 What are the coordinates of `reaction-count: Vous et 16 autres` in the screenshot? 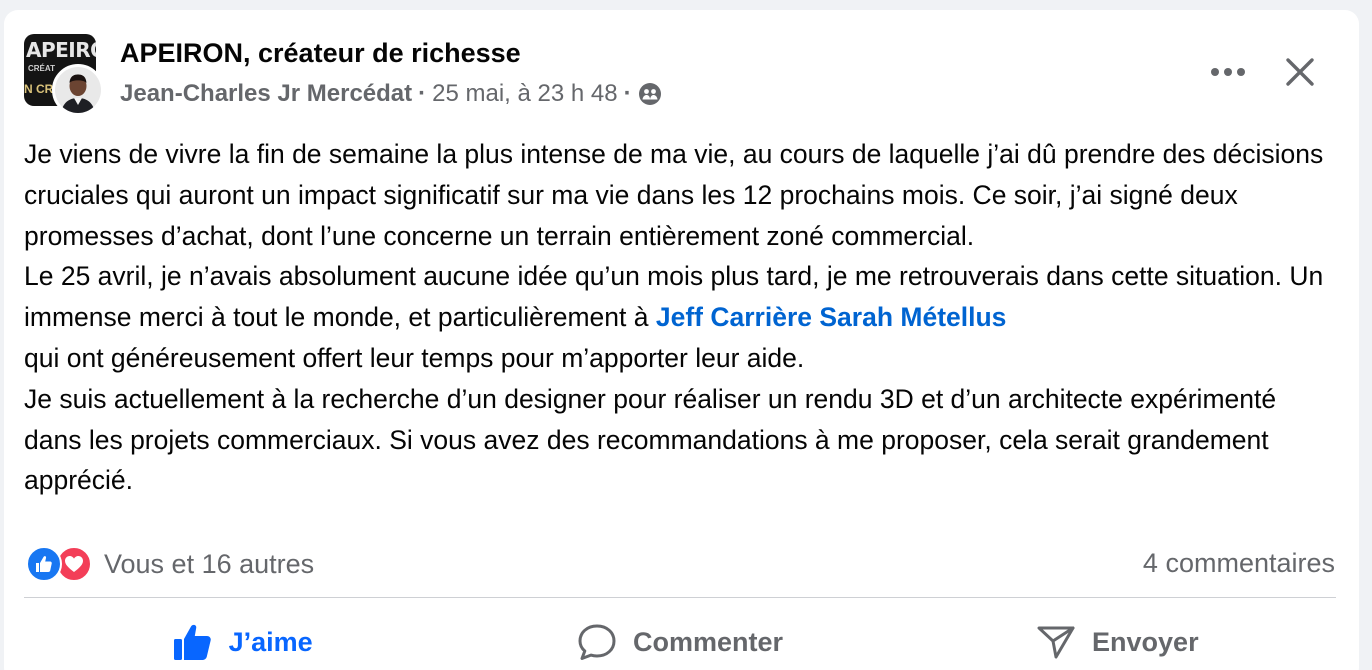 It's located at (209, 564).